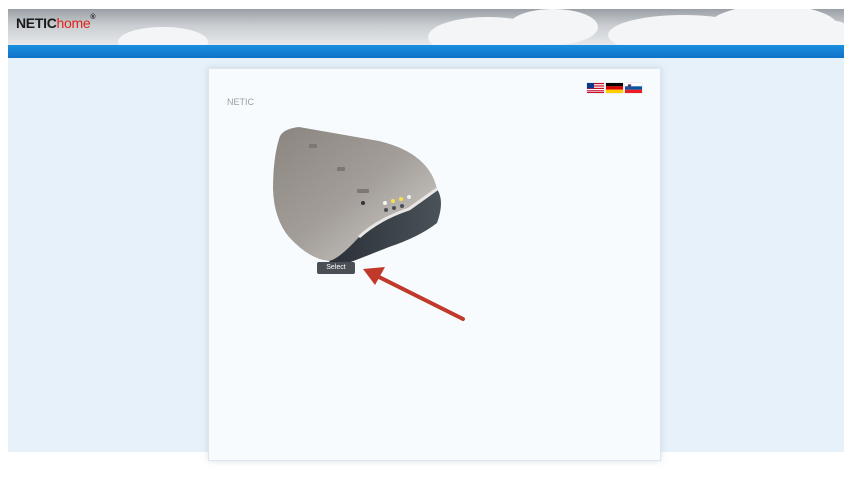  Describe the element at coordinates (633, 88) in the screenshot. I see `slovenian-flag-icon` at that location.